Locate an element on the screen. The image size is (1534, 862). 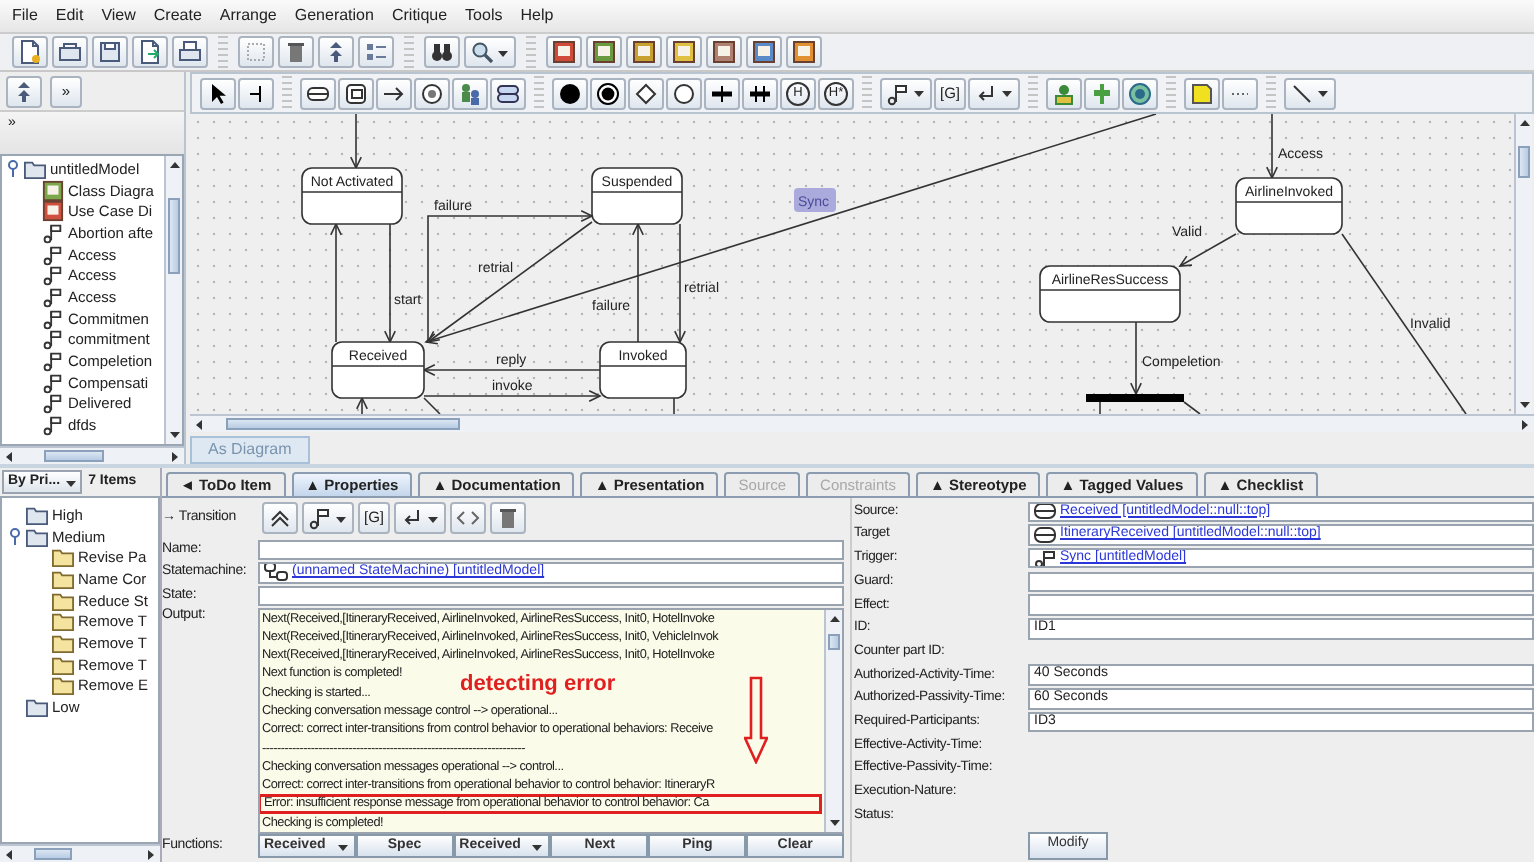
zoom-button is located at coordinates (490, 52).